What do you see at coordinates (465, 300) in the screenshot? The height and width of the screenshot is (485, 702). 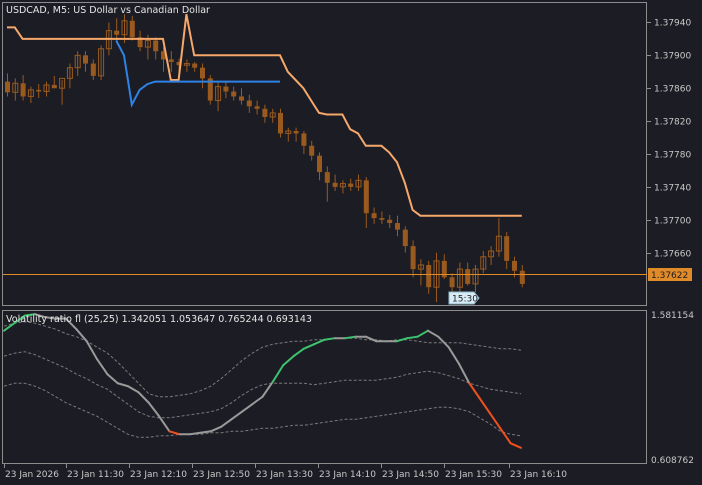 I see `time-tooltip-label: 15:30` at bounding box center [465, 300].